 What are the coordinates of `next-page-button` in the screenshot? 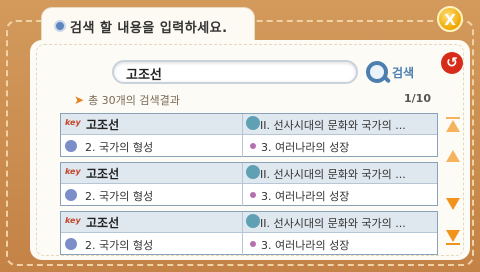 It's located at (454, 204).